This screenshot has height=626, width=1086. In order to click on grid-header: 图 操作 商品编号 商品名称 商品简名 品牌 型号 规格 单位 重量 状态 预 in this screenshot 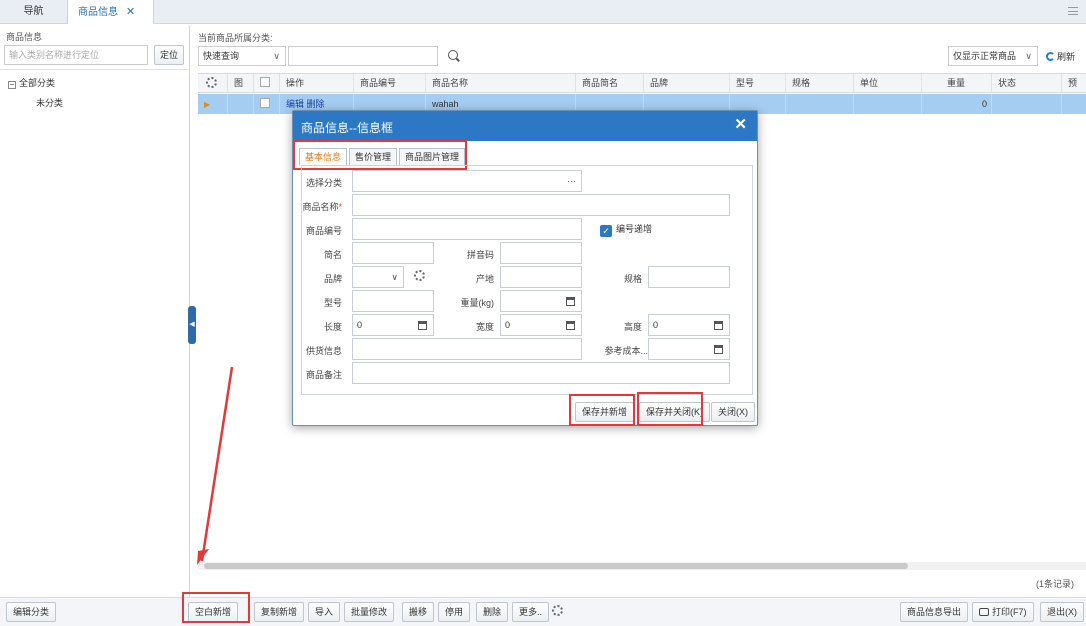, I will do `click(642, 83)`.